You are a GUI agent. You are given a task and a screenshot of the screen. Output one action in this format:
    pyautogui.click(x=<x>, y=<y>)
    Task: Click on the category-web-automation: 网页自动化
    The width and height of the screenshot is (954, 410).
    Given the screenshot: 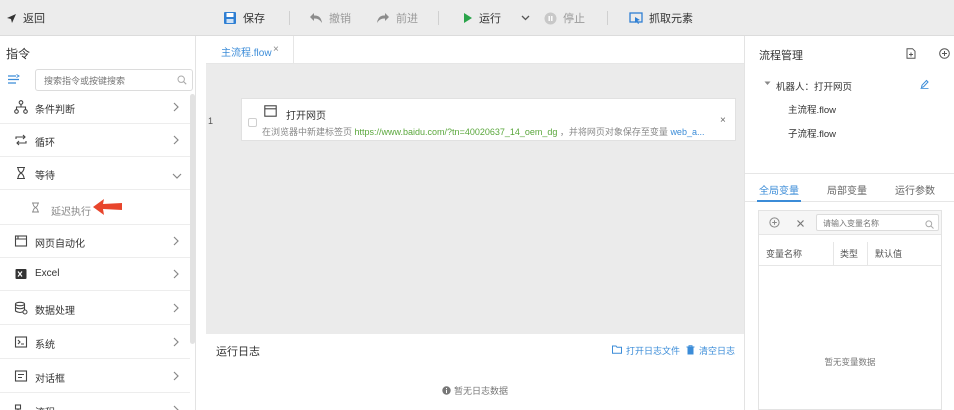 What is the action you would take?
    pyautogui.click(x=95, y=241)
    